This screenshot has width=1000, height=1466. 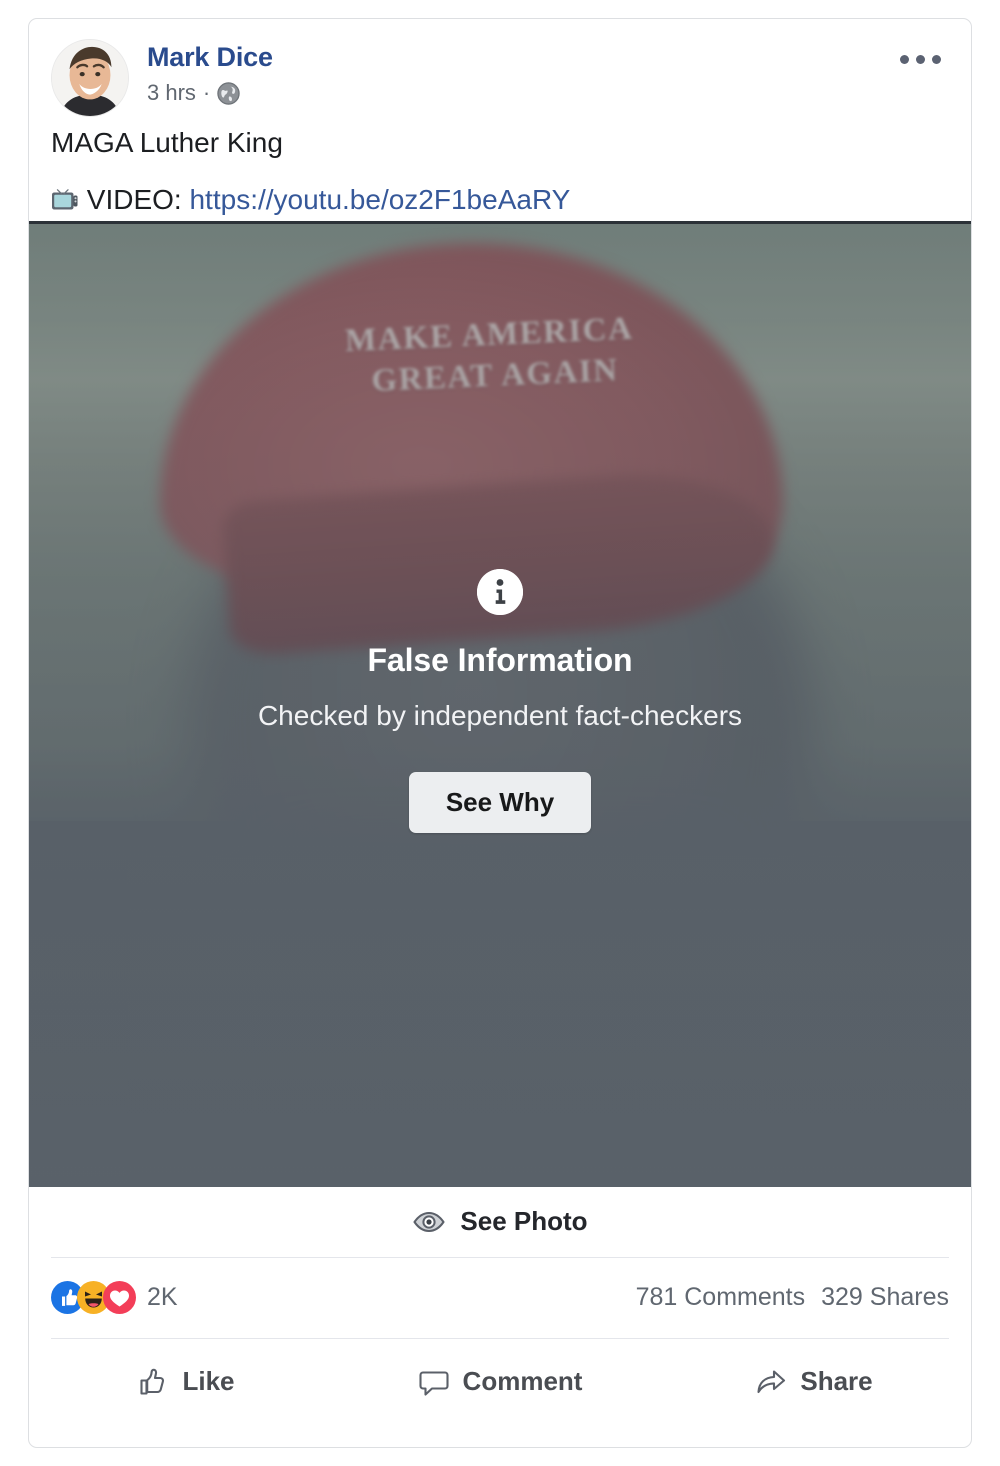 I want to click on post-meta: 3 hrs ·, so click(x=210, y=93).